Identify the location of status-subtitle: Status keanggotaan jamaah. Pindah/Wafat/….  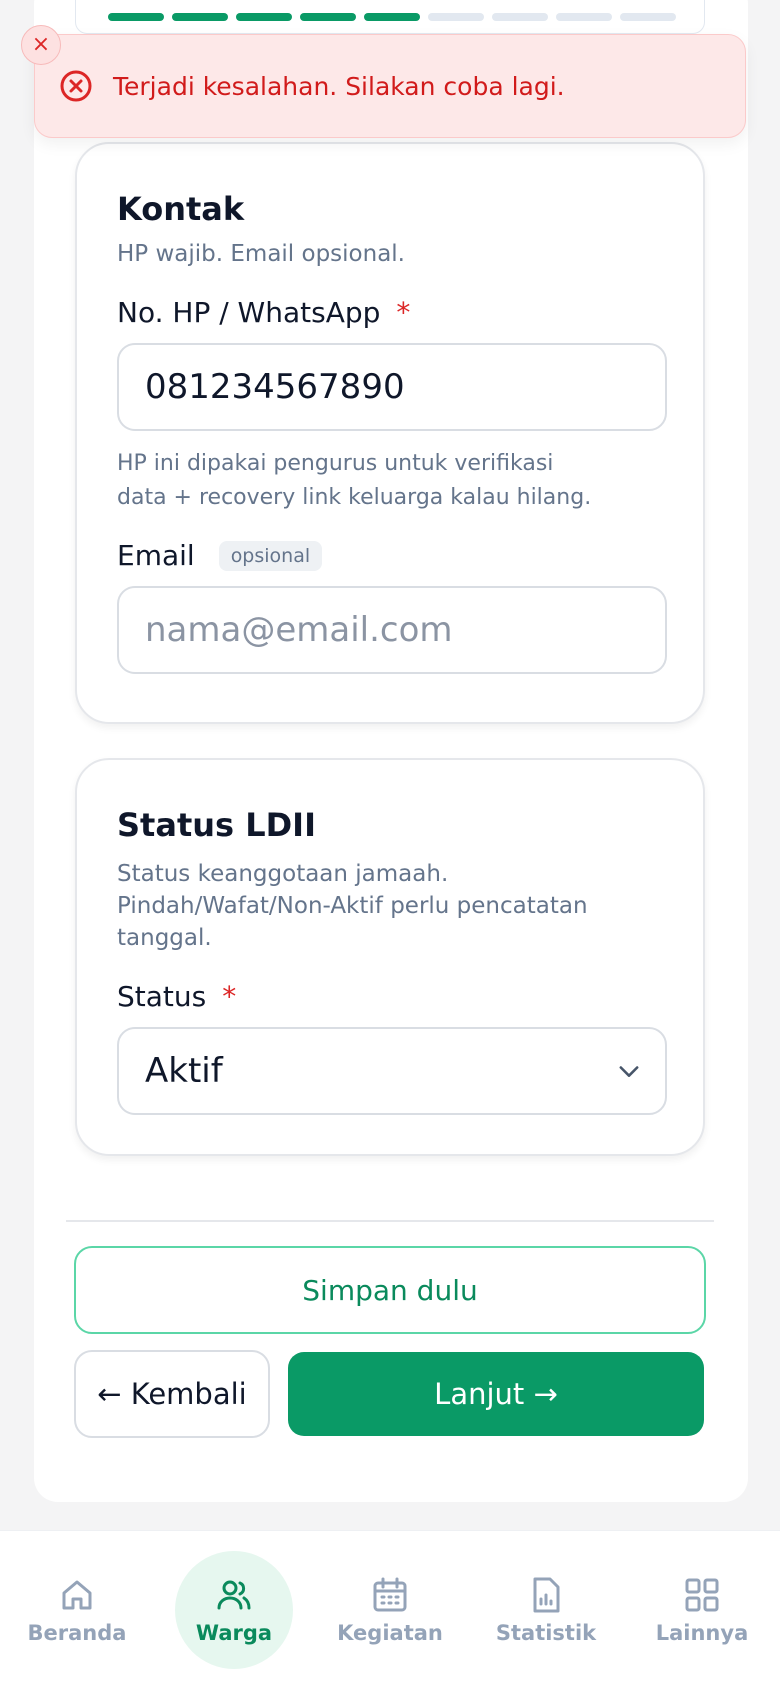
(352, 906).